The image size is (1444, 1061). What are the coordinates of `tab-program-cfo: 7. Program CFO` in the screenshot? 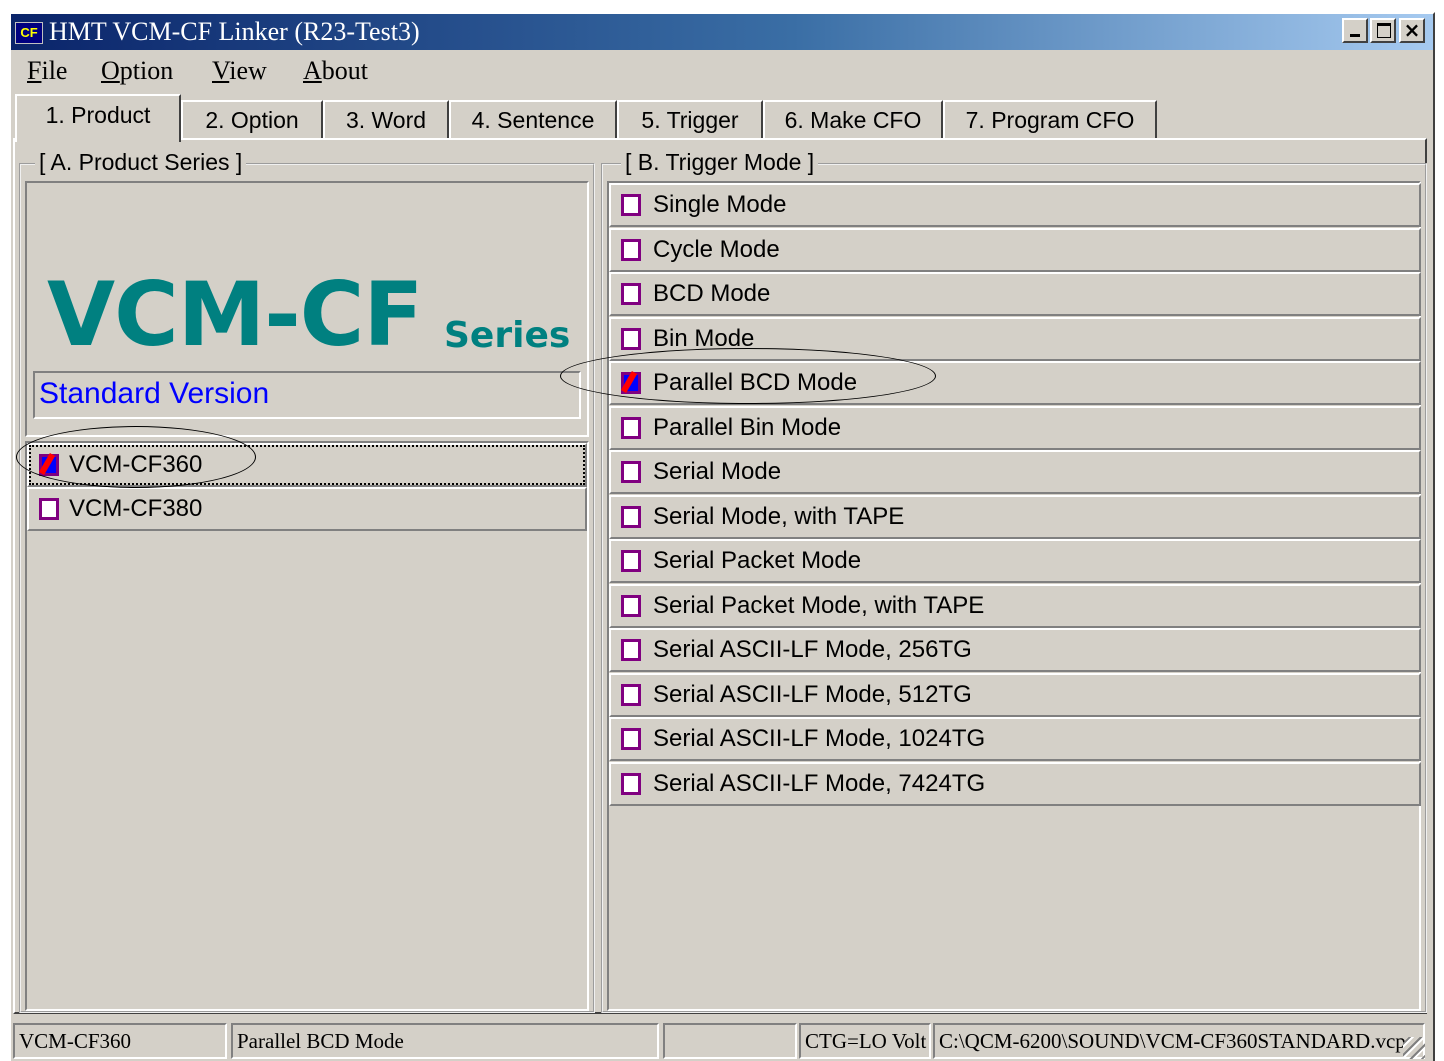 It's located at (1050, 120).